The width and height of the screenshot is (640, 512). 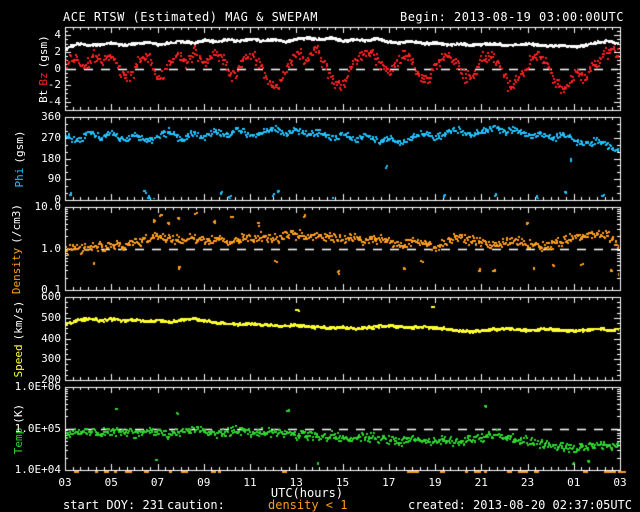 What do you see at coordinates (389, 482) in the screenshot?
I see `hour-tick-label: 17` at bounding box center [389, 482].